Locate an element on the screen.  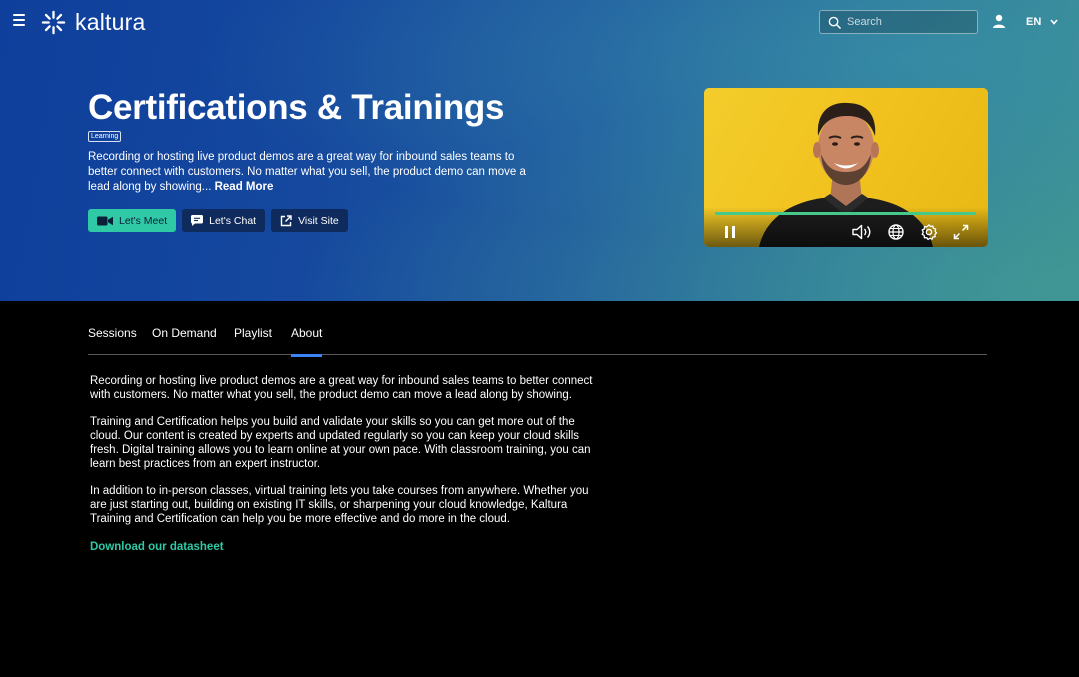
video-camera-icon is located at coordinates (105, 220).